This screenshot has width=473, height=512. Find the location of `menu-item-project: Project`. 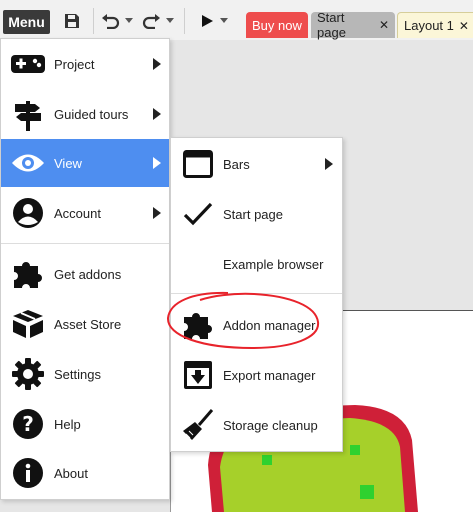

menu-item-project: Project is located at coordinates (85, 64).